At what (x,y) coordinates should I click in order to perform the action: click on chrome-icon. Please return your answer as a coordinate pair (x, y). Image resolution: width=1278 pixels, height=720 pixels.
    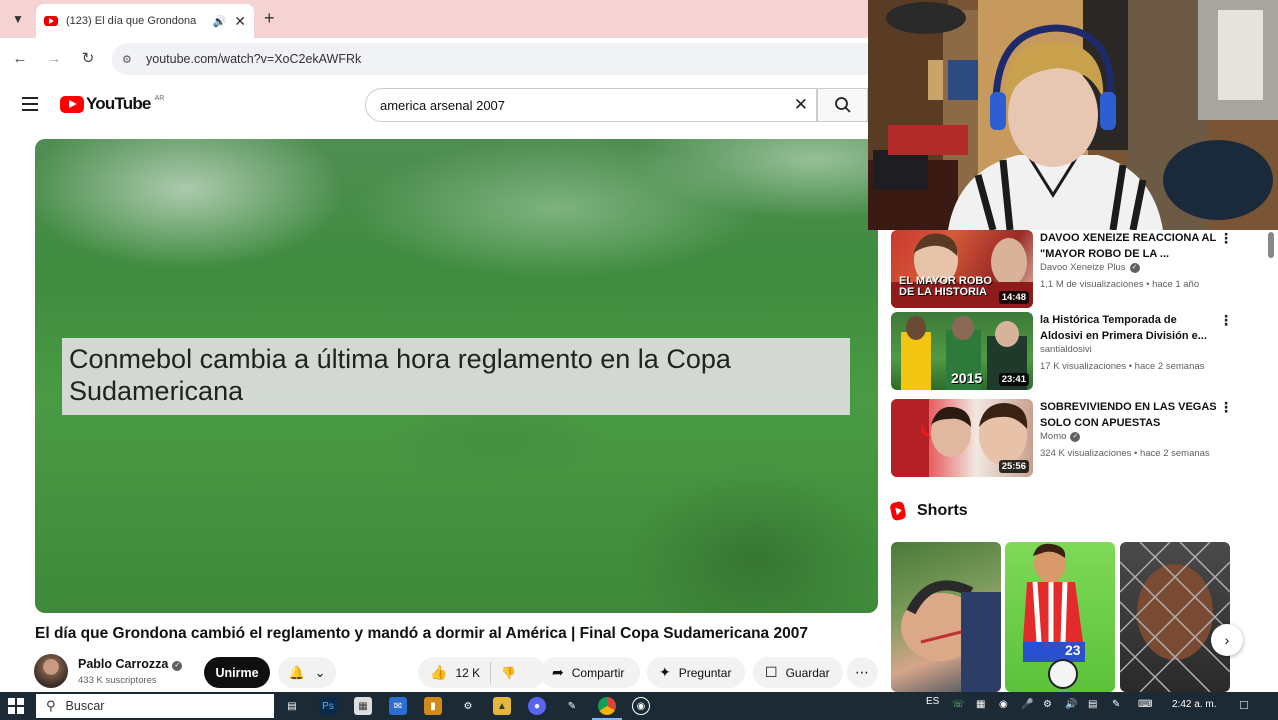
    Looking at the image, I should click on (607, 708).